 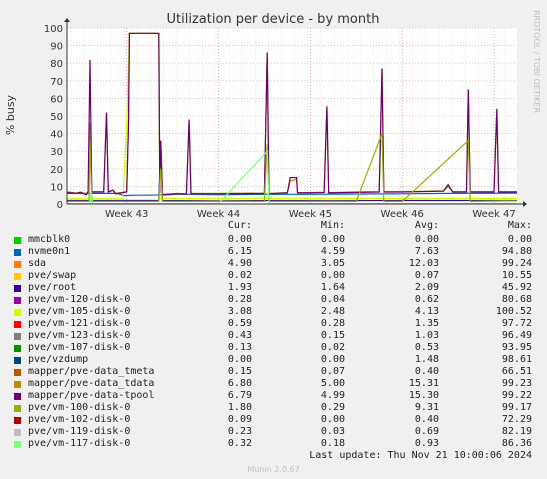 What do you see at coordinates (239, 251) in the screenshot?
I see `legend-cur: 6.15` at bounding box center [239, 251].